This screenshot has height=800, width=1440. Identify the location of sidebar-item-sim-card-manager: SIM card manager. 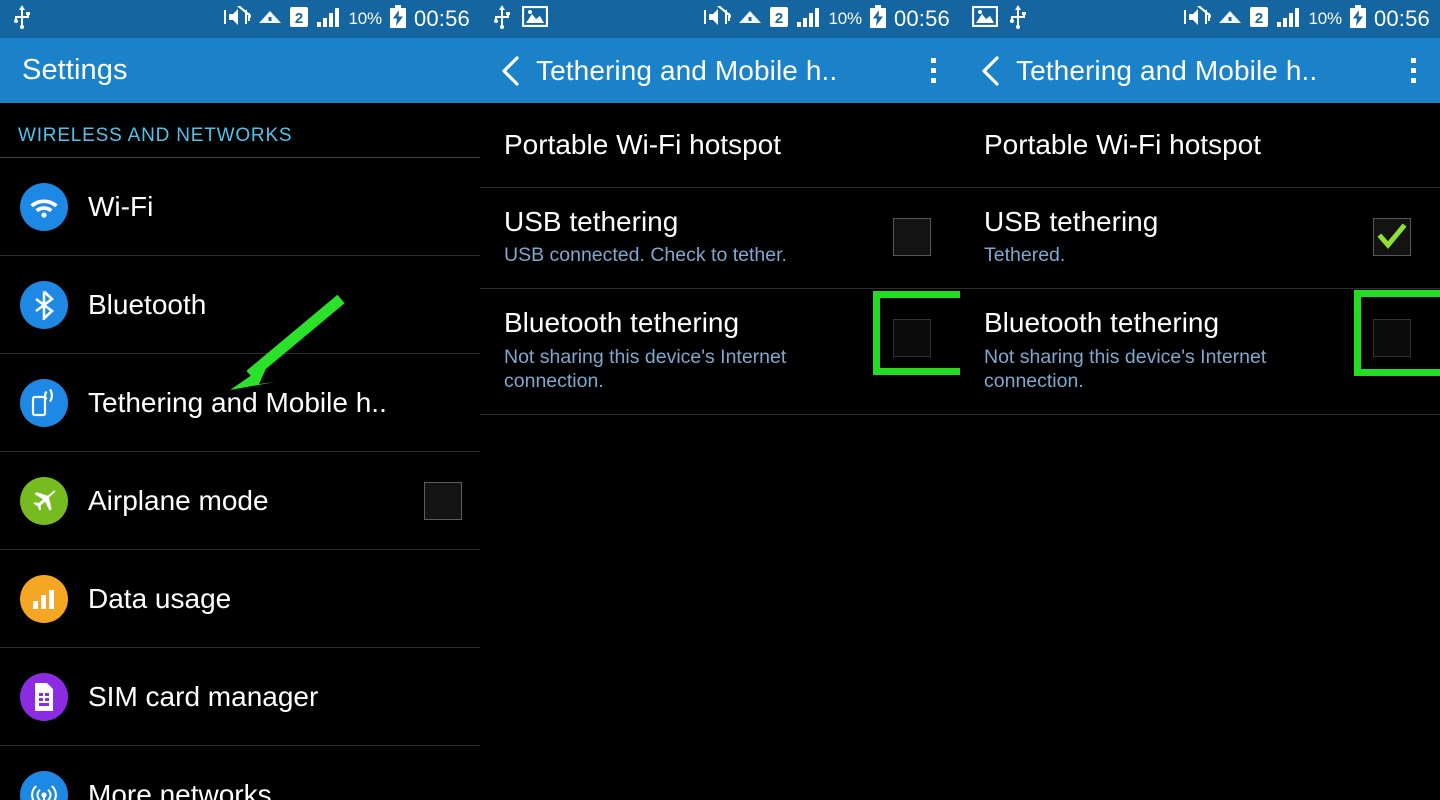
(240, 696).